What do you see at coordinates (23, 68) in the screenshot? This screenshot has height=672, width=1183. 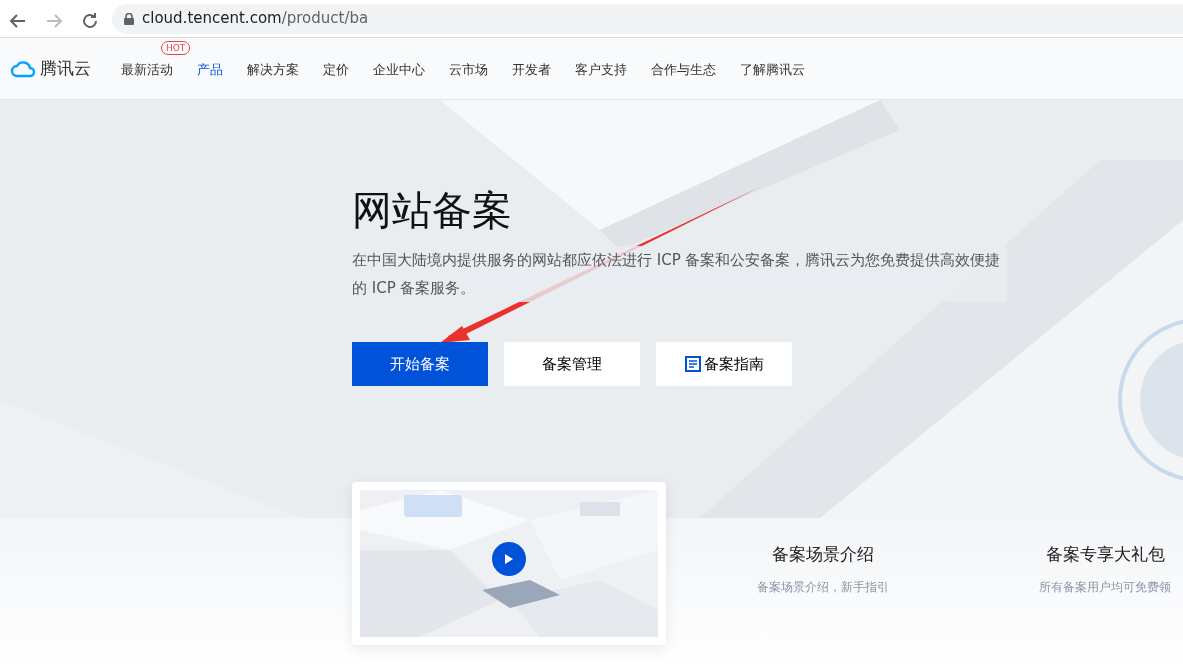 I see `cloud-icon` at bounding box center [23, 68].